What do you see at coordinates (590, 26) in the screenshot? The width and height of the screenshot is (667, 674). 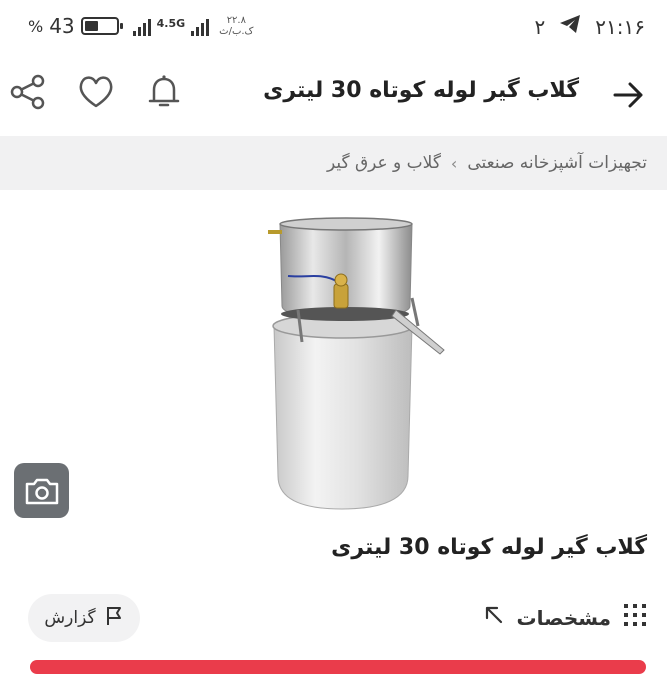 I see `status-right: ۲۱:۱۶ ۲` at bounding box center [590, 26].